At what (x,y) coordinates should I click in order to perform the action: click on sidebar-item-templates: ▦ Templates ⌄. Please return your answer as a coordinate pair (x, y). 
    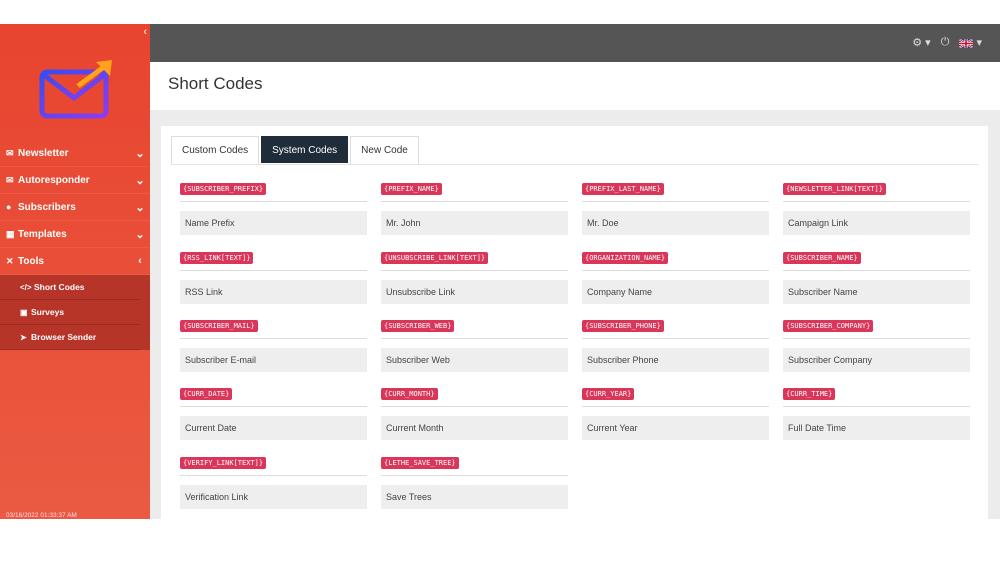
    Looking at the image, I should click on (75, 234).